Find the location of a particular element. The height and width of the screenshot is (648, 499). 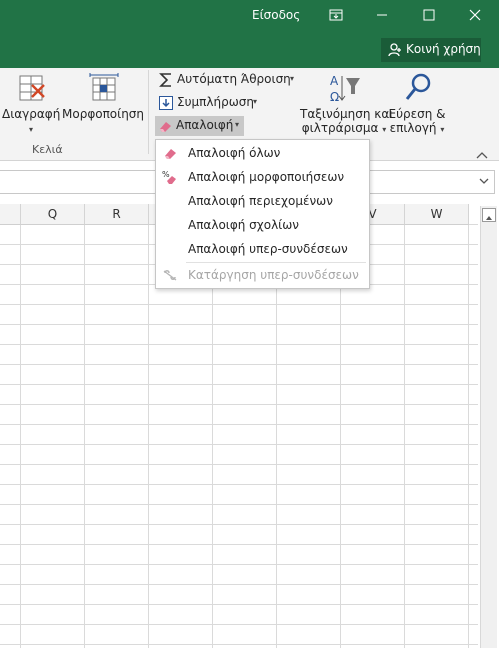

window-title: Είσοδος is located at coordinates (276, 15).